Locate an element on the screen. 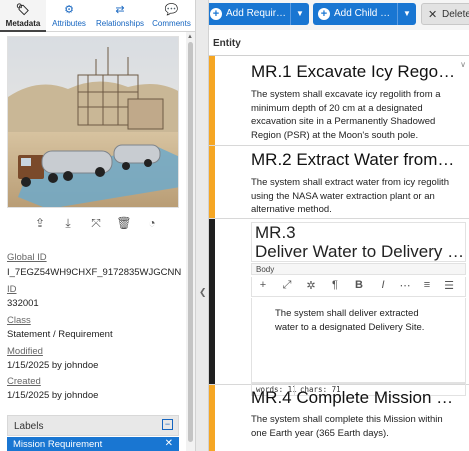  expand-icon: ⤢ is located at coordinates (287, 285).